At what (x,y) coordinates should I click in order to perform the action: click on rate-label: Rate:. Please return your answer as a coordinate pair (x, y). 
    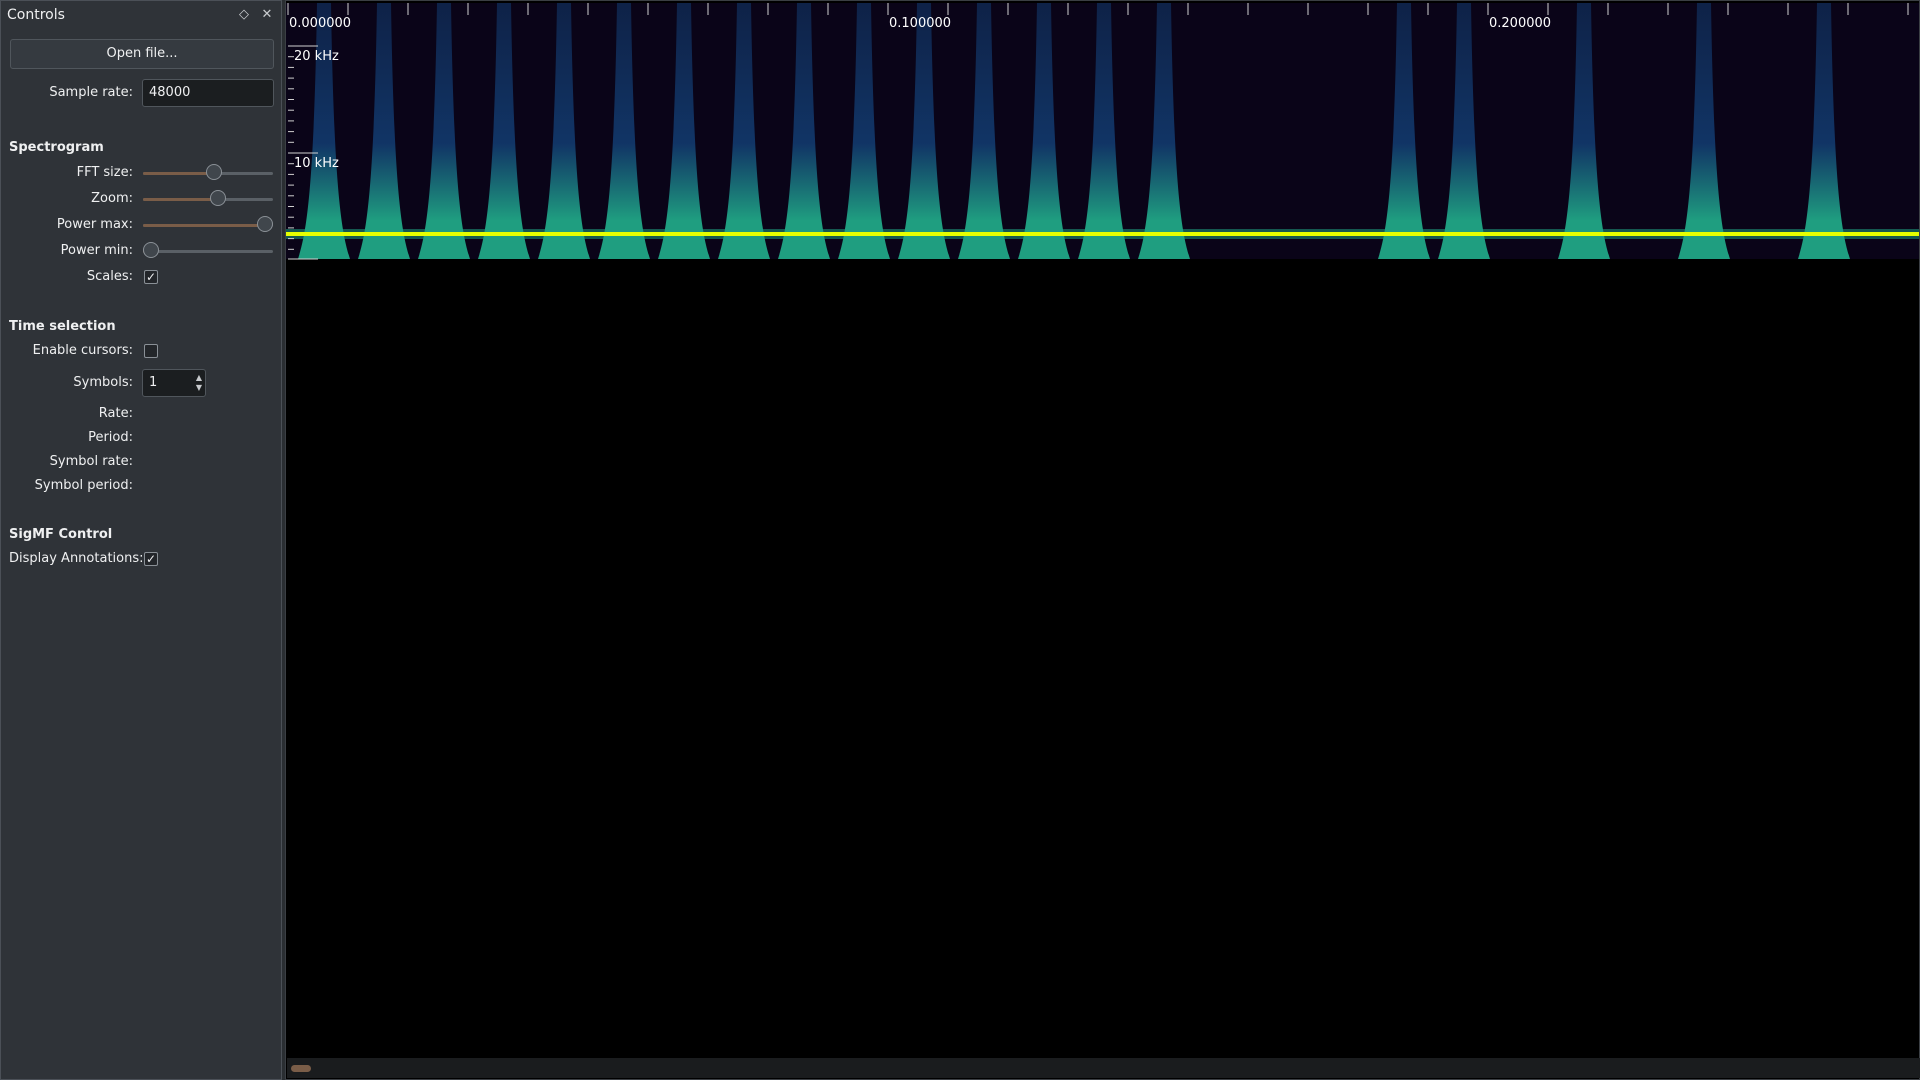
    Looking at the image, I should click on (115, 413).